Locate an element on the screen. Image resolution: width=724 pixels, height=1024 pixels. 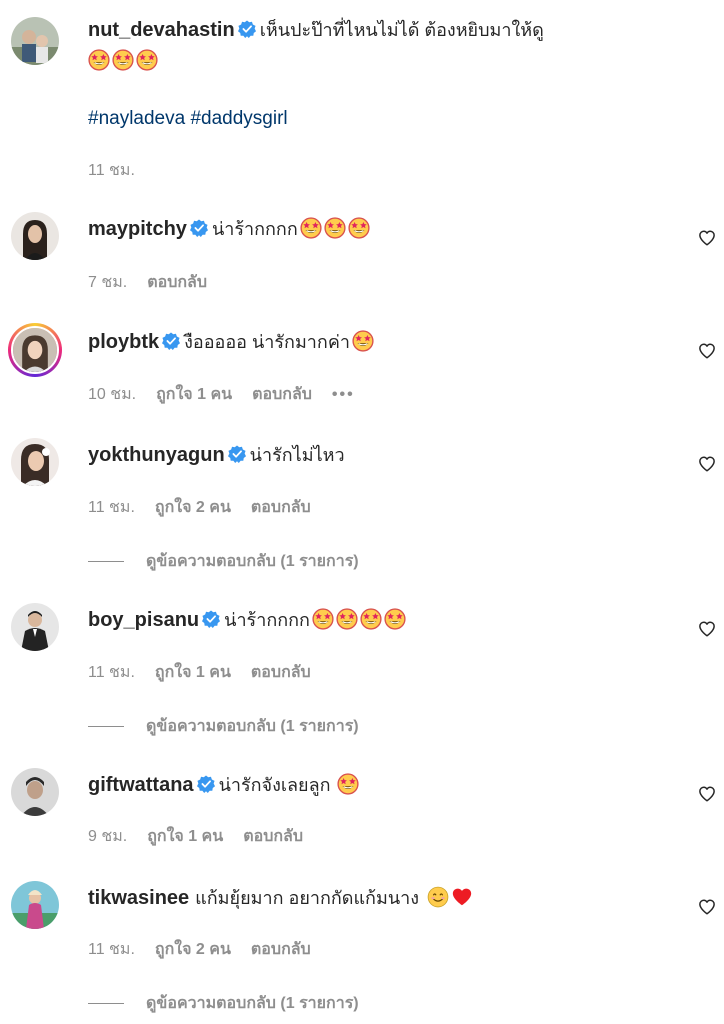
comment-line: maypitchy น่าร้ากกกก is located at coordinates (386, 229).